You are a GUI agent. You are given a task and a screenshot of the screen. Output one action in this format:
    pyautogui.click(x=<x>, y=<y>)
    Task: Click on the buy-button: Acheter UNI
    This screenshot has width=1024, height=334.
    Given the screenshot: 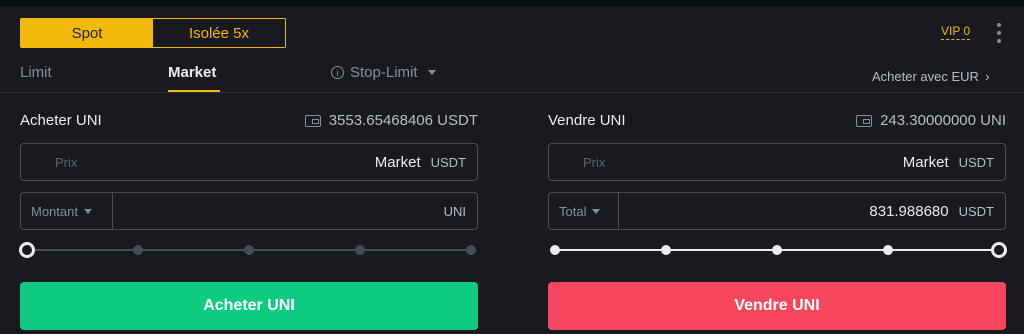 What is the action you would take?
    pyautogui.click(x=249, y=306)
    